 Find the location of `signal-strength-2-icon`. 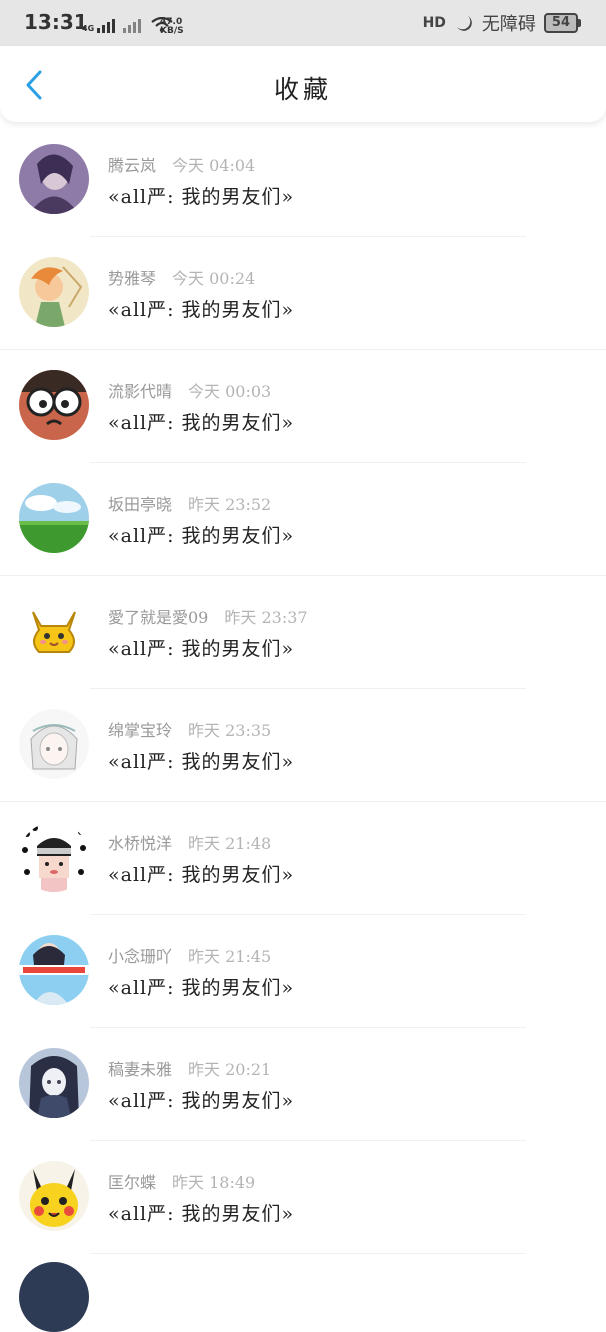

signal-strength-2-icon is located at coordinates (132, 26).